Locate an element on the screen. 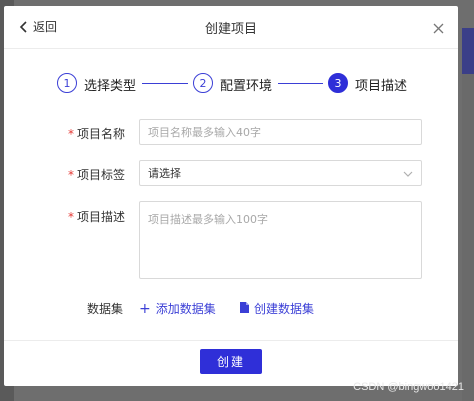  project-name-label-text: 项目名称 is located at coordinates (100, 134).